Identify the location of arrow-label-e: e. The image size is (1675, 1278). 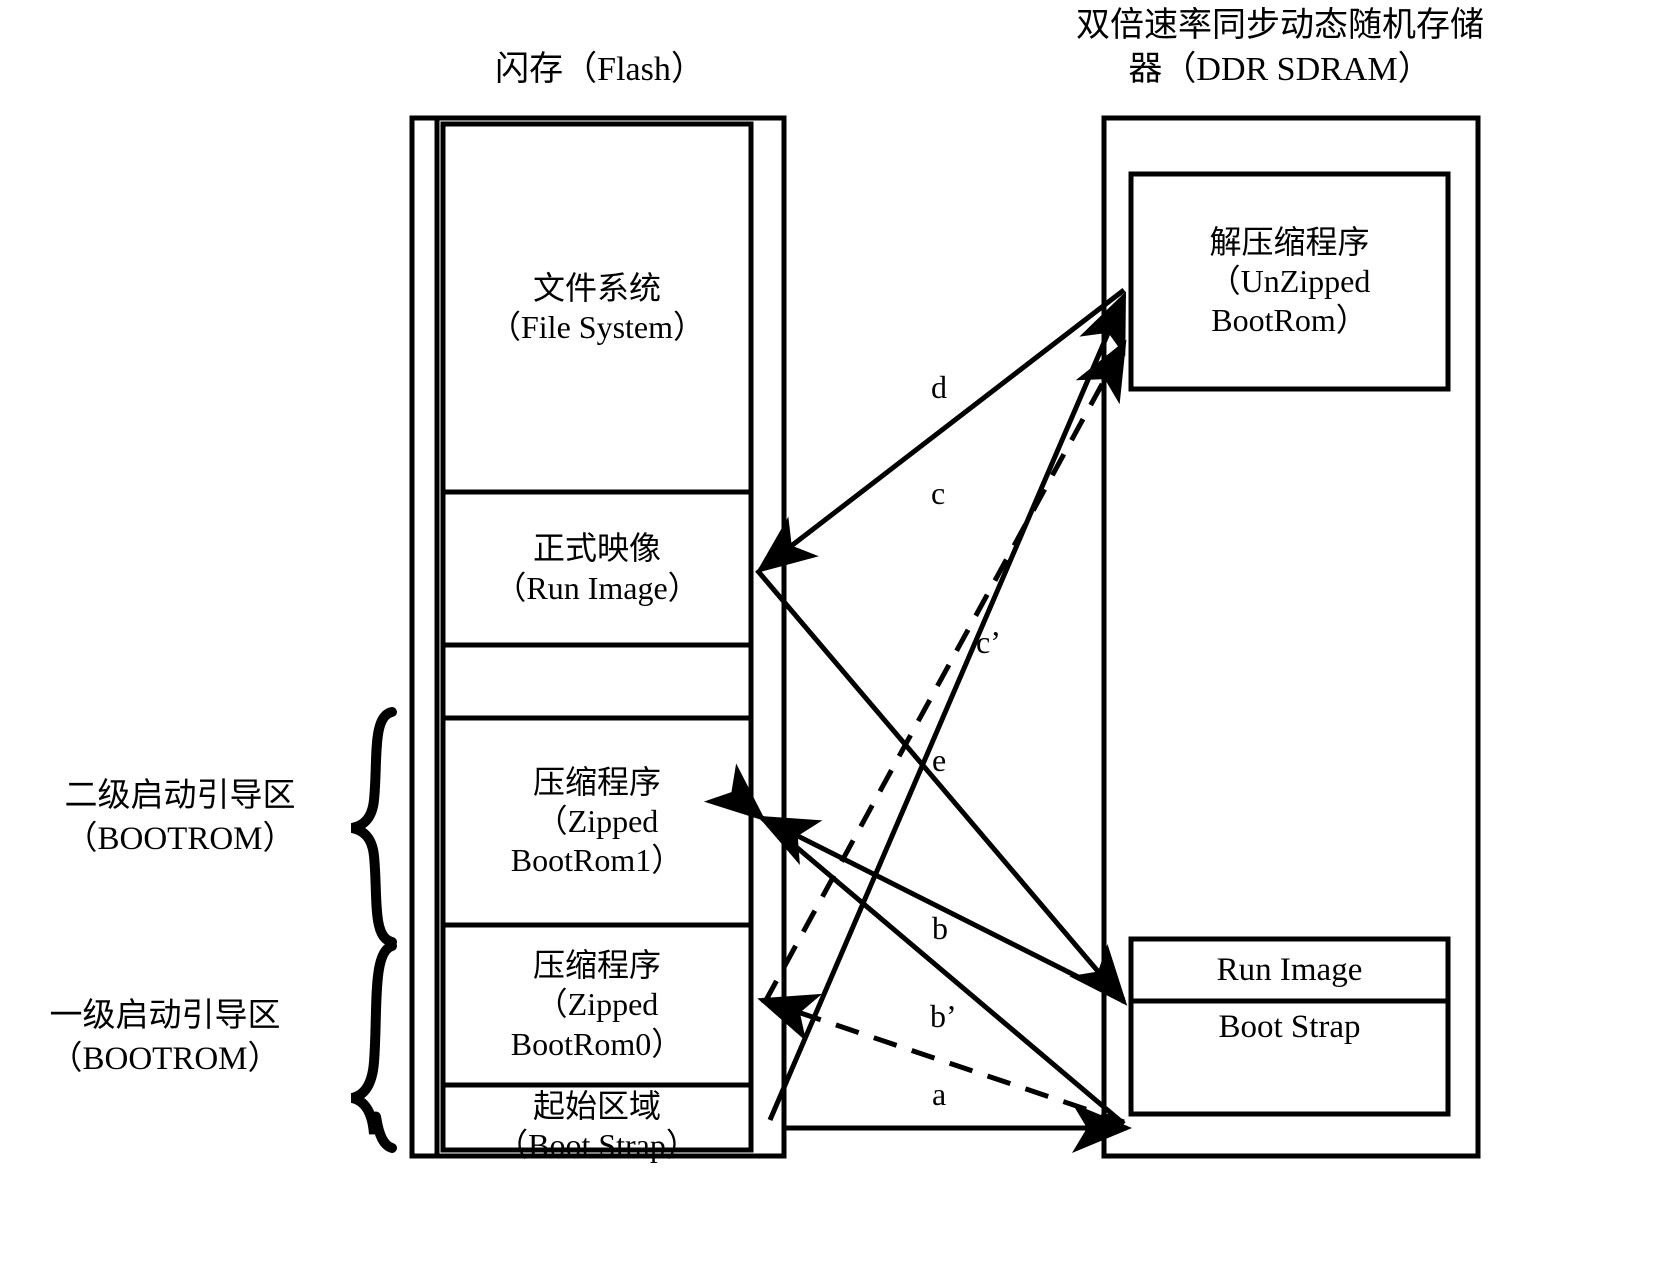
(939, 760).